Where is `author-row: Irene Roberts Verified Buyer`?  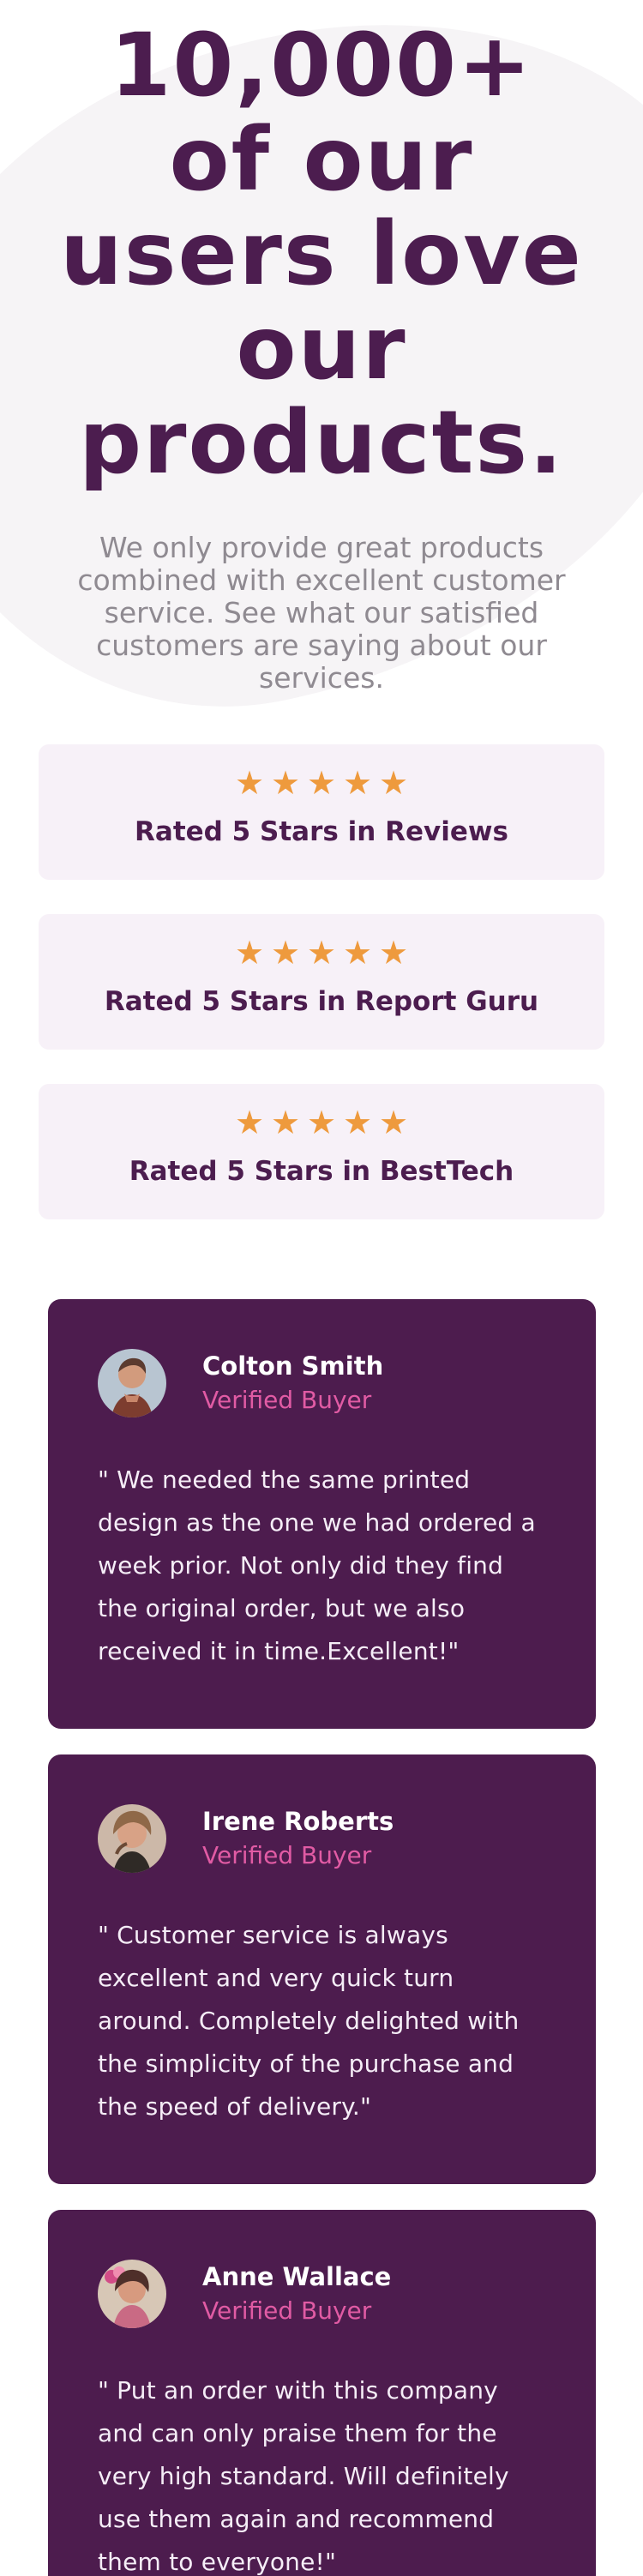
author-row: Irene Roberts Verified Buyer is located at coordinates (322, 1838).